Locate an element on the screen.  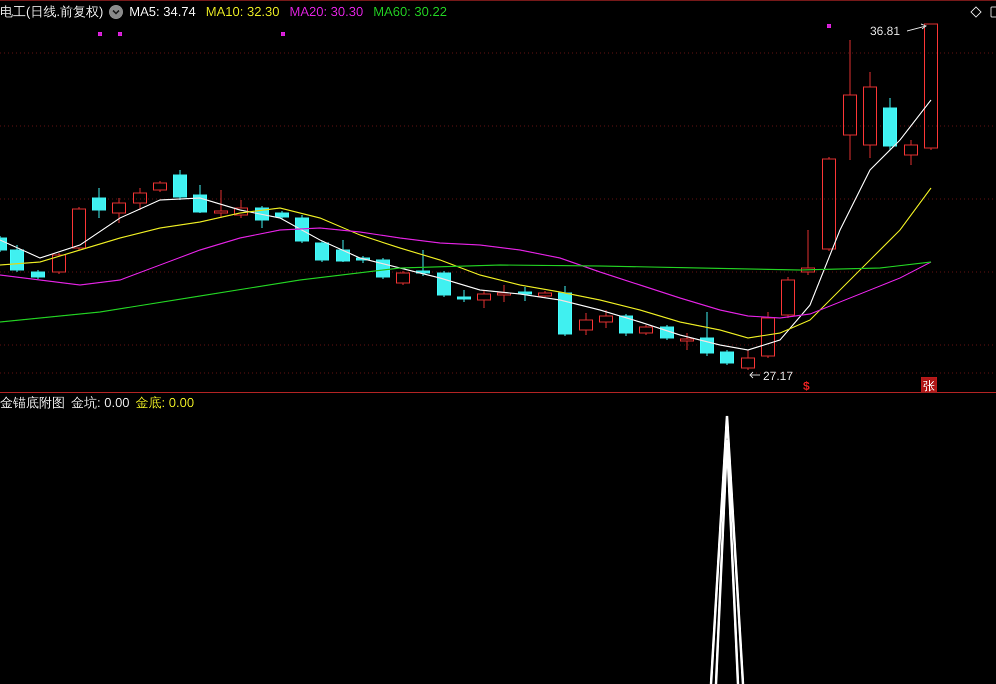
indicator-value: MA60: 30.22 is located at coordinates (410, 11).